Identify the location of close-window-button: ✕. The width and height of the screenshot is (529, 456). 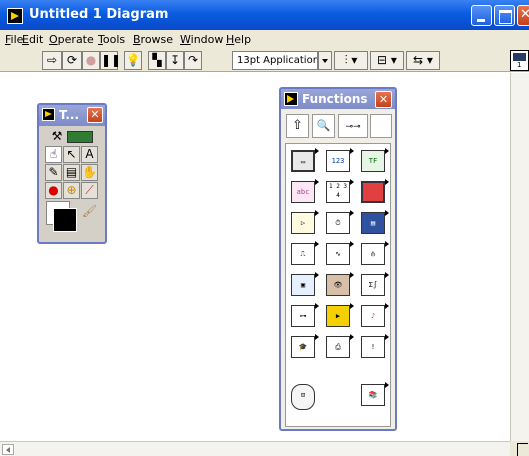
(523, 15).